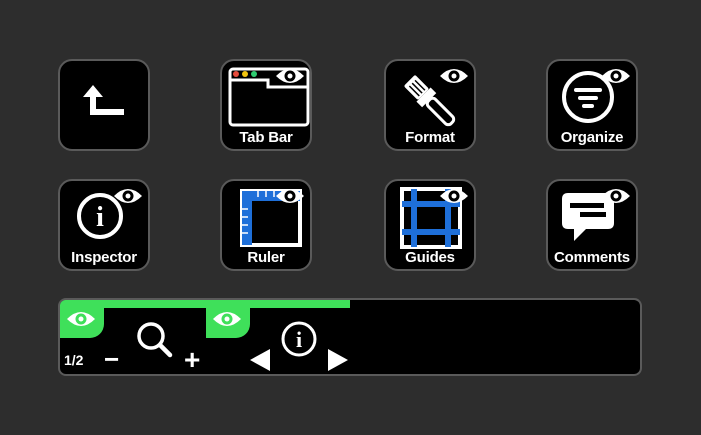 The height and width of the screenshot is (435, 701). I want to click on inspector-key: i Inspector, so click(104, 225).